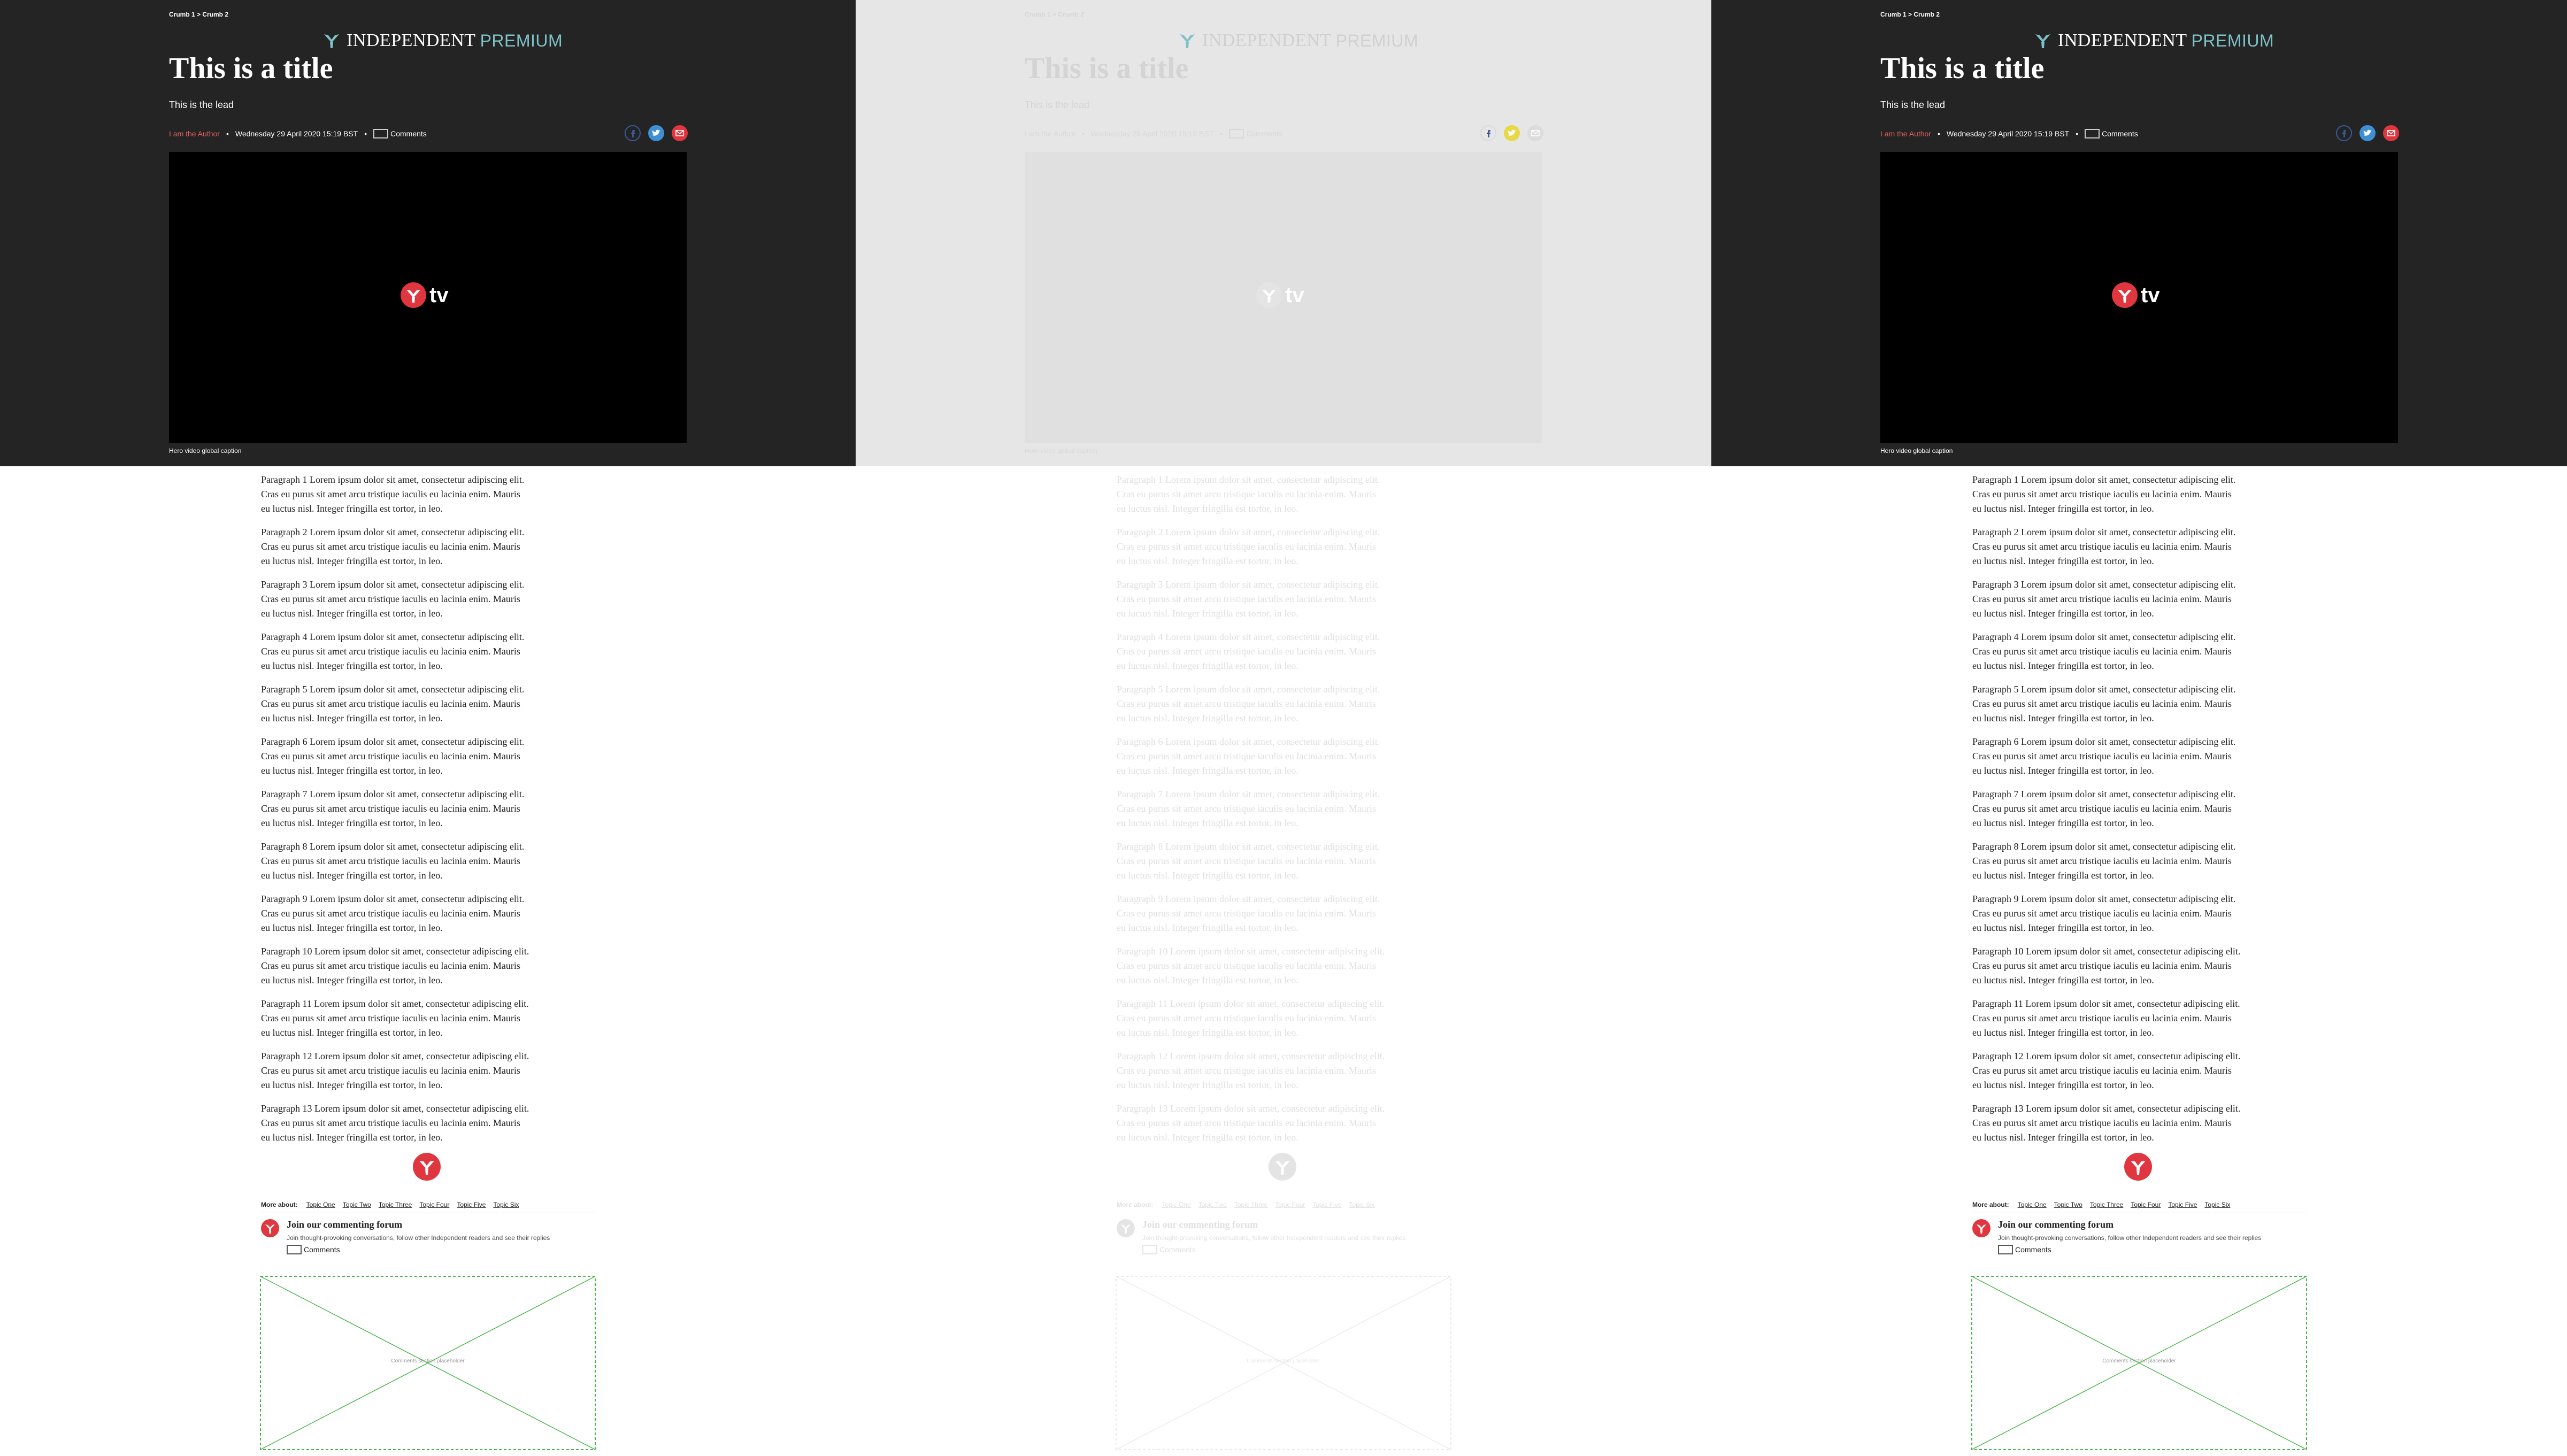  I want to click on email-glyph, so click(1535, 133).